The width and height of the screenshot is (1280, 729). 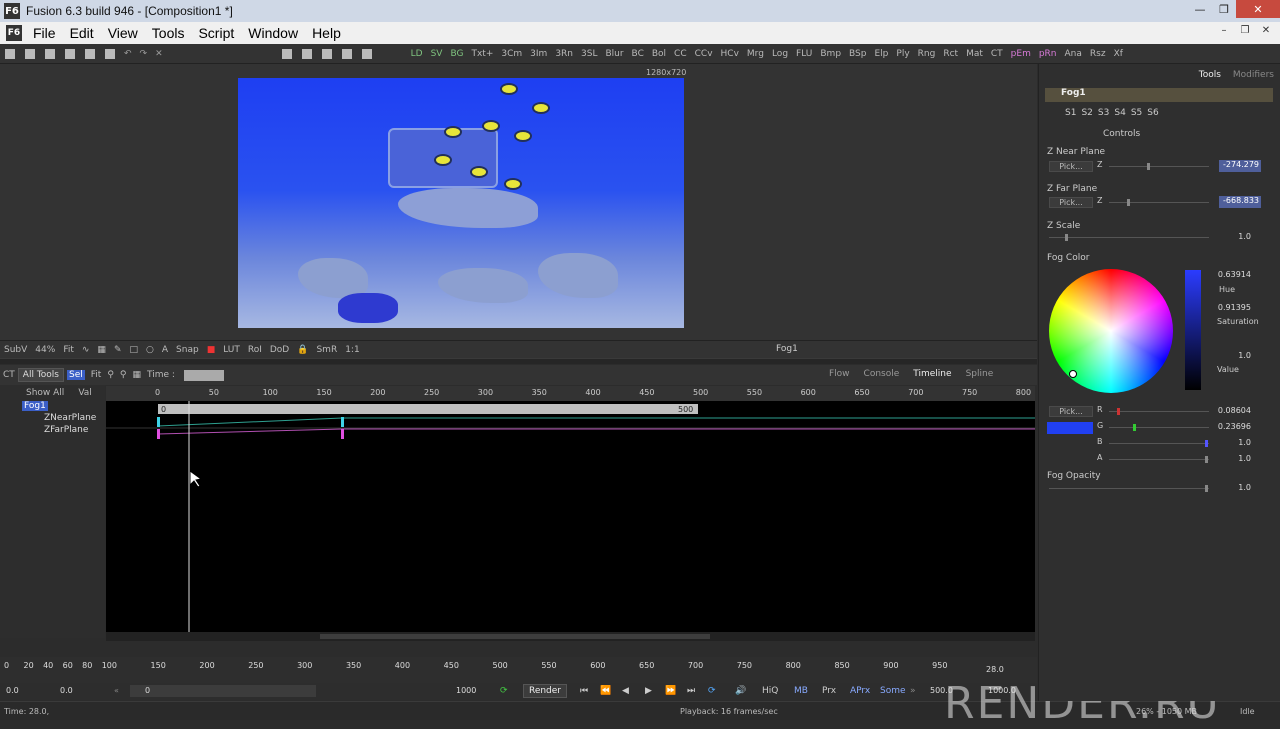 I want to click on g-value: 0.23696, so click(x=1232, y=428).